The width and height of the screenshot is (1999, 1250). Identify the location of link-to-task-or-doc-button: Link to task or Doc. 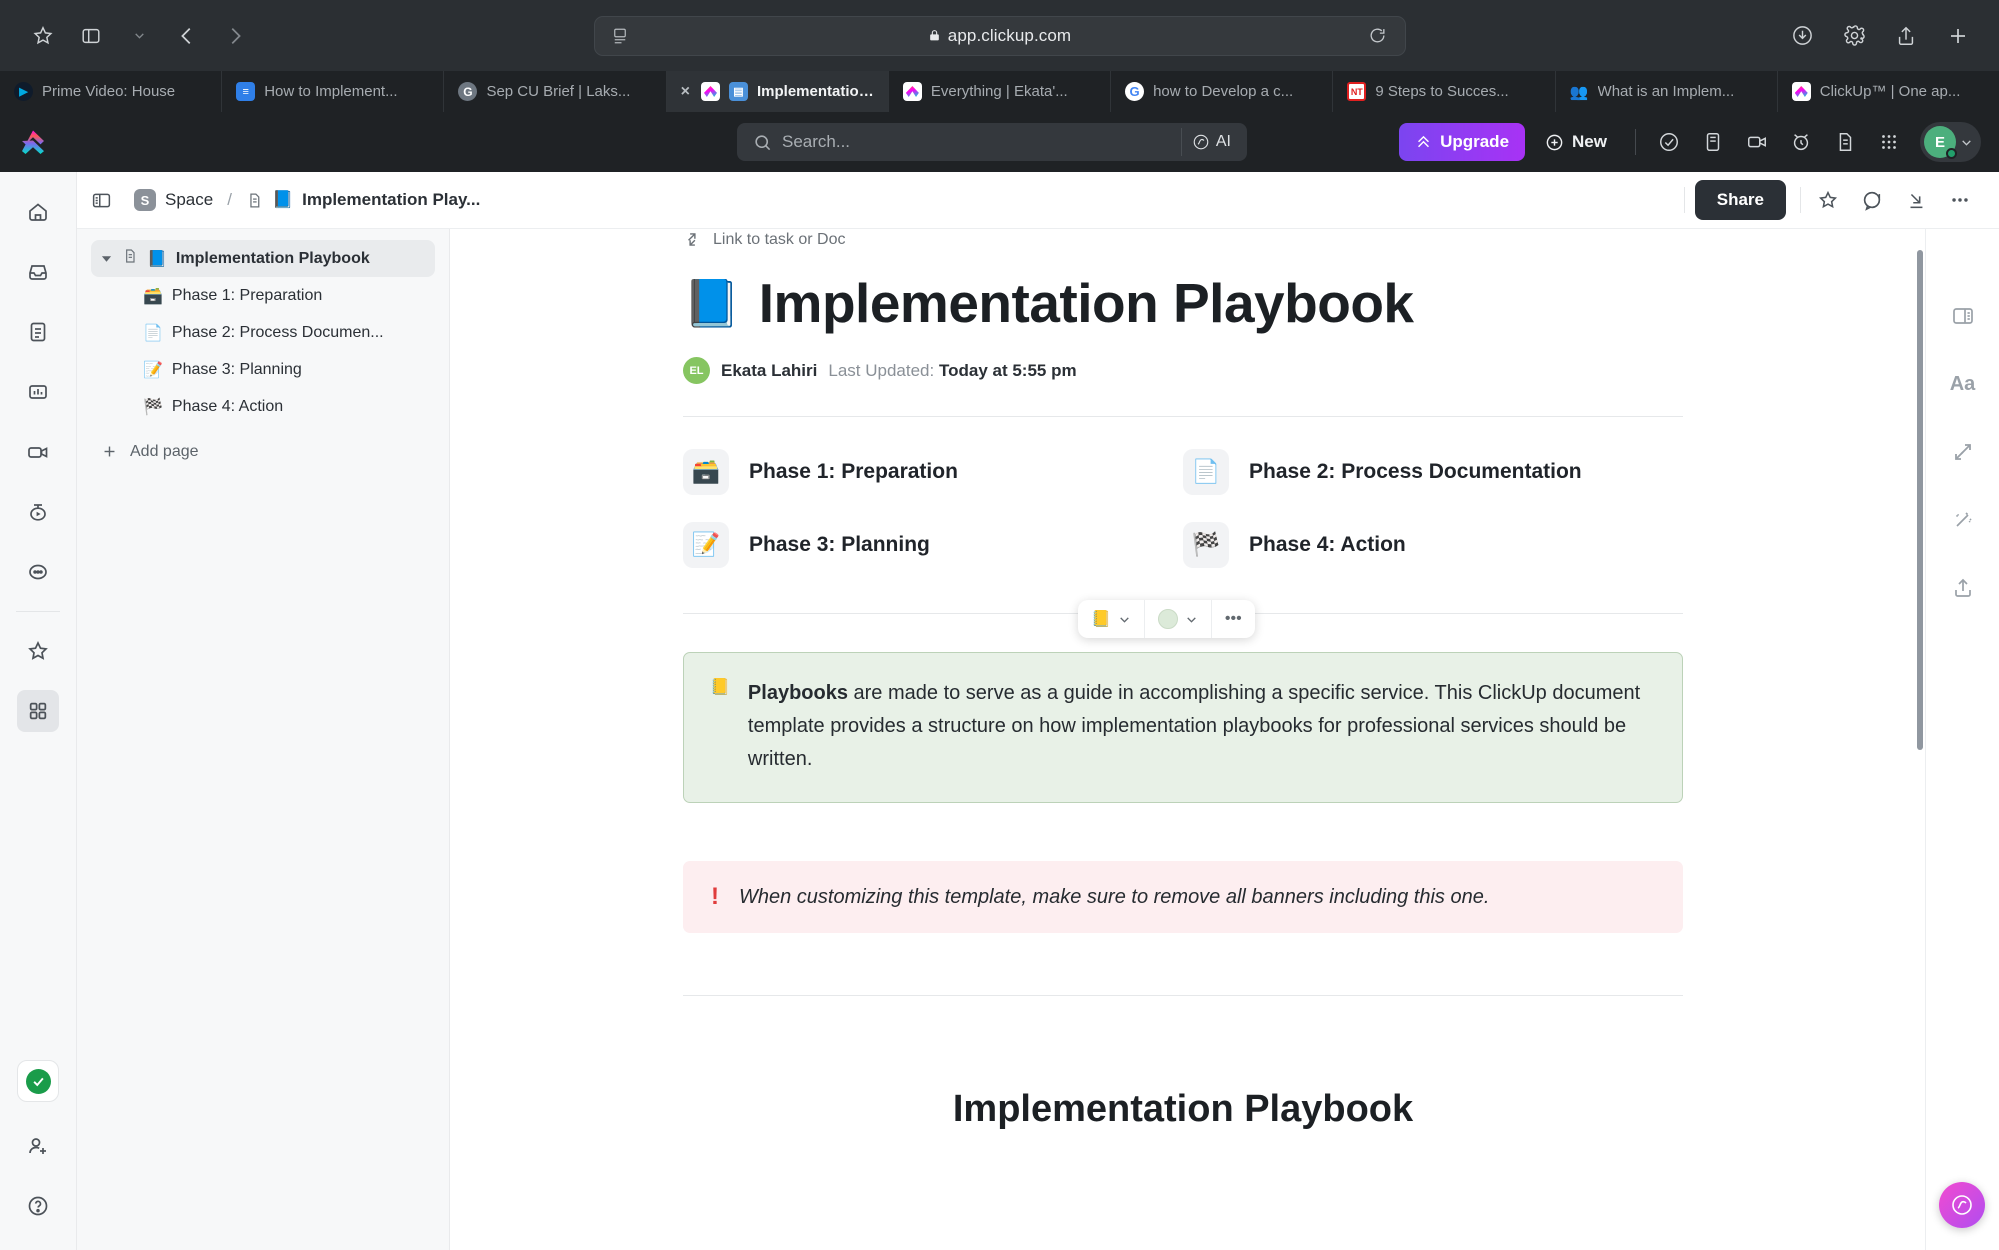
(1183, 239).